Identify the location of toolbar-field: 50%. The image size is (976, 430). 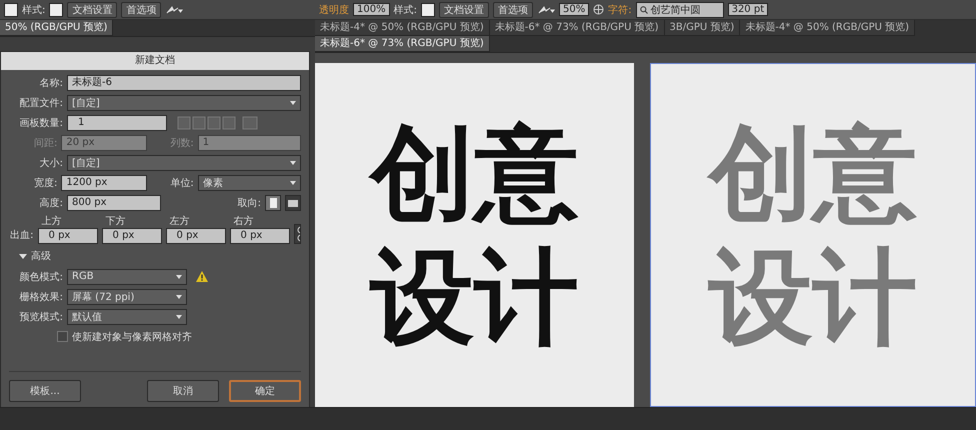
(574, 9).